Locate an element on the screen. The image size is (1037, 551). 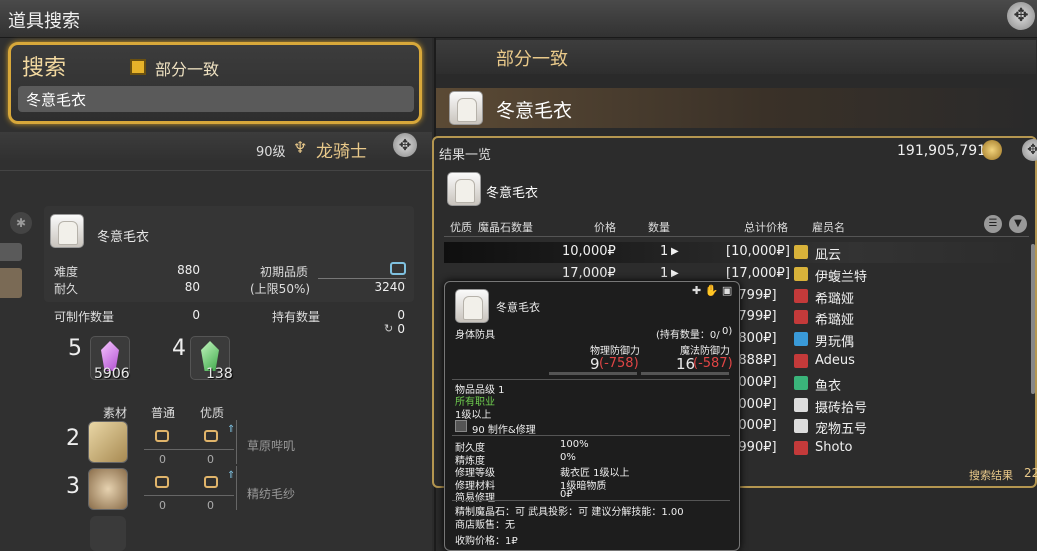
row-total: [17,000₽] is located at coordinates (758, 273).